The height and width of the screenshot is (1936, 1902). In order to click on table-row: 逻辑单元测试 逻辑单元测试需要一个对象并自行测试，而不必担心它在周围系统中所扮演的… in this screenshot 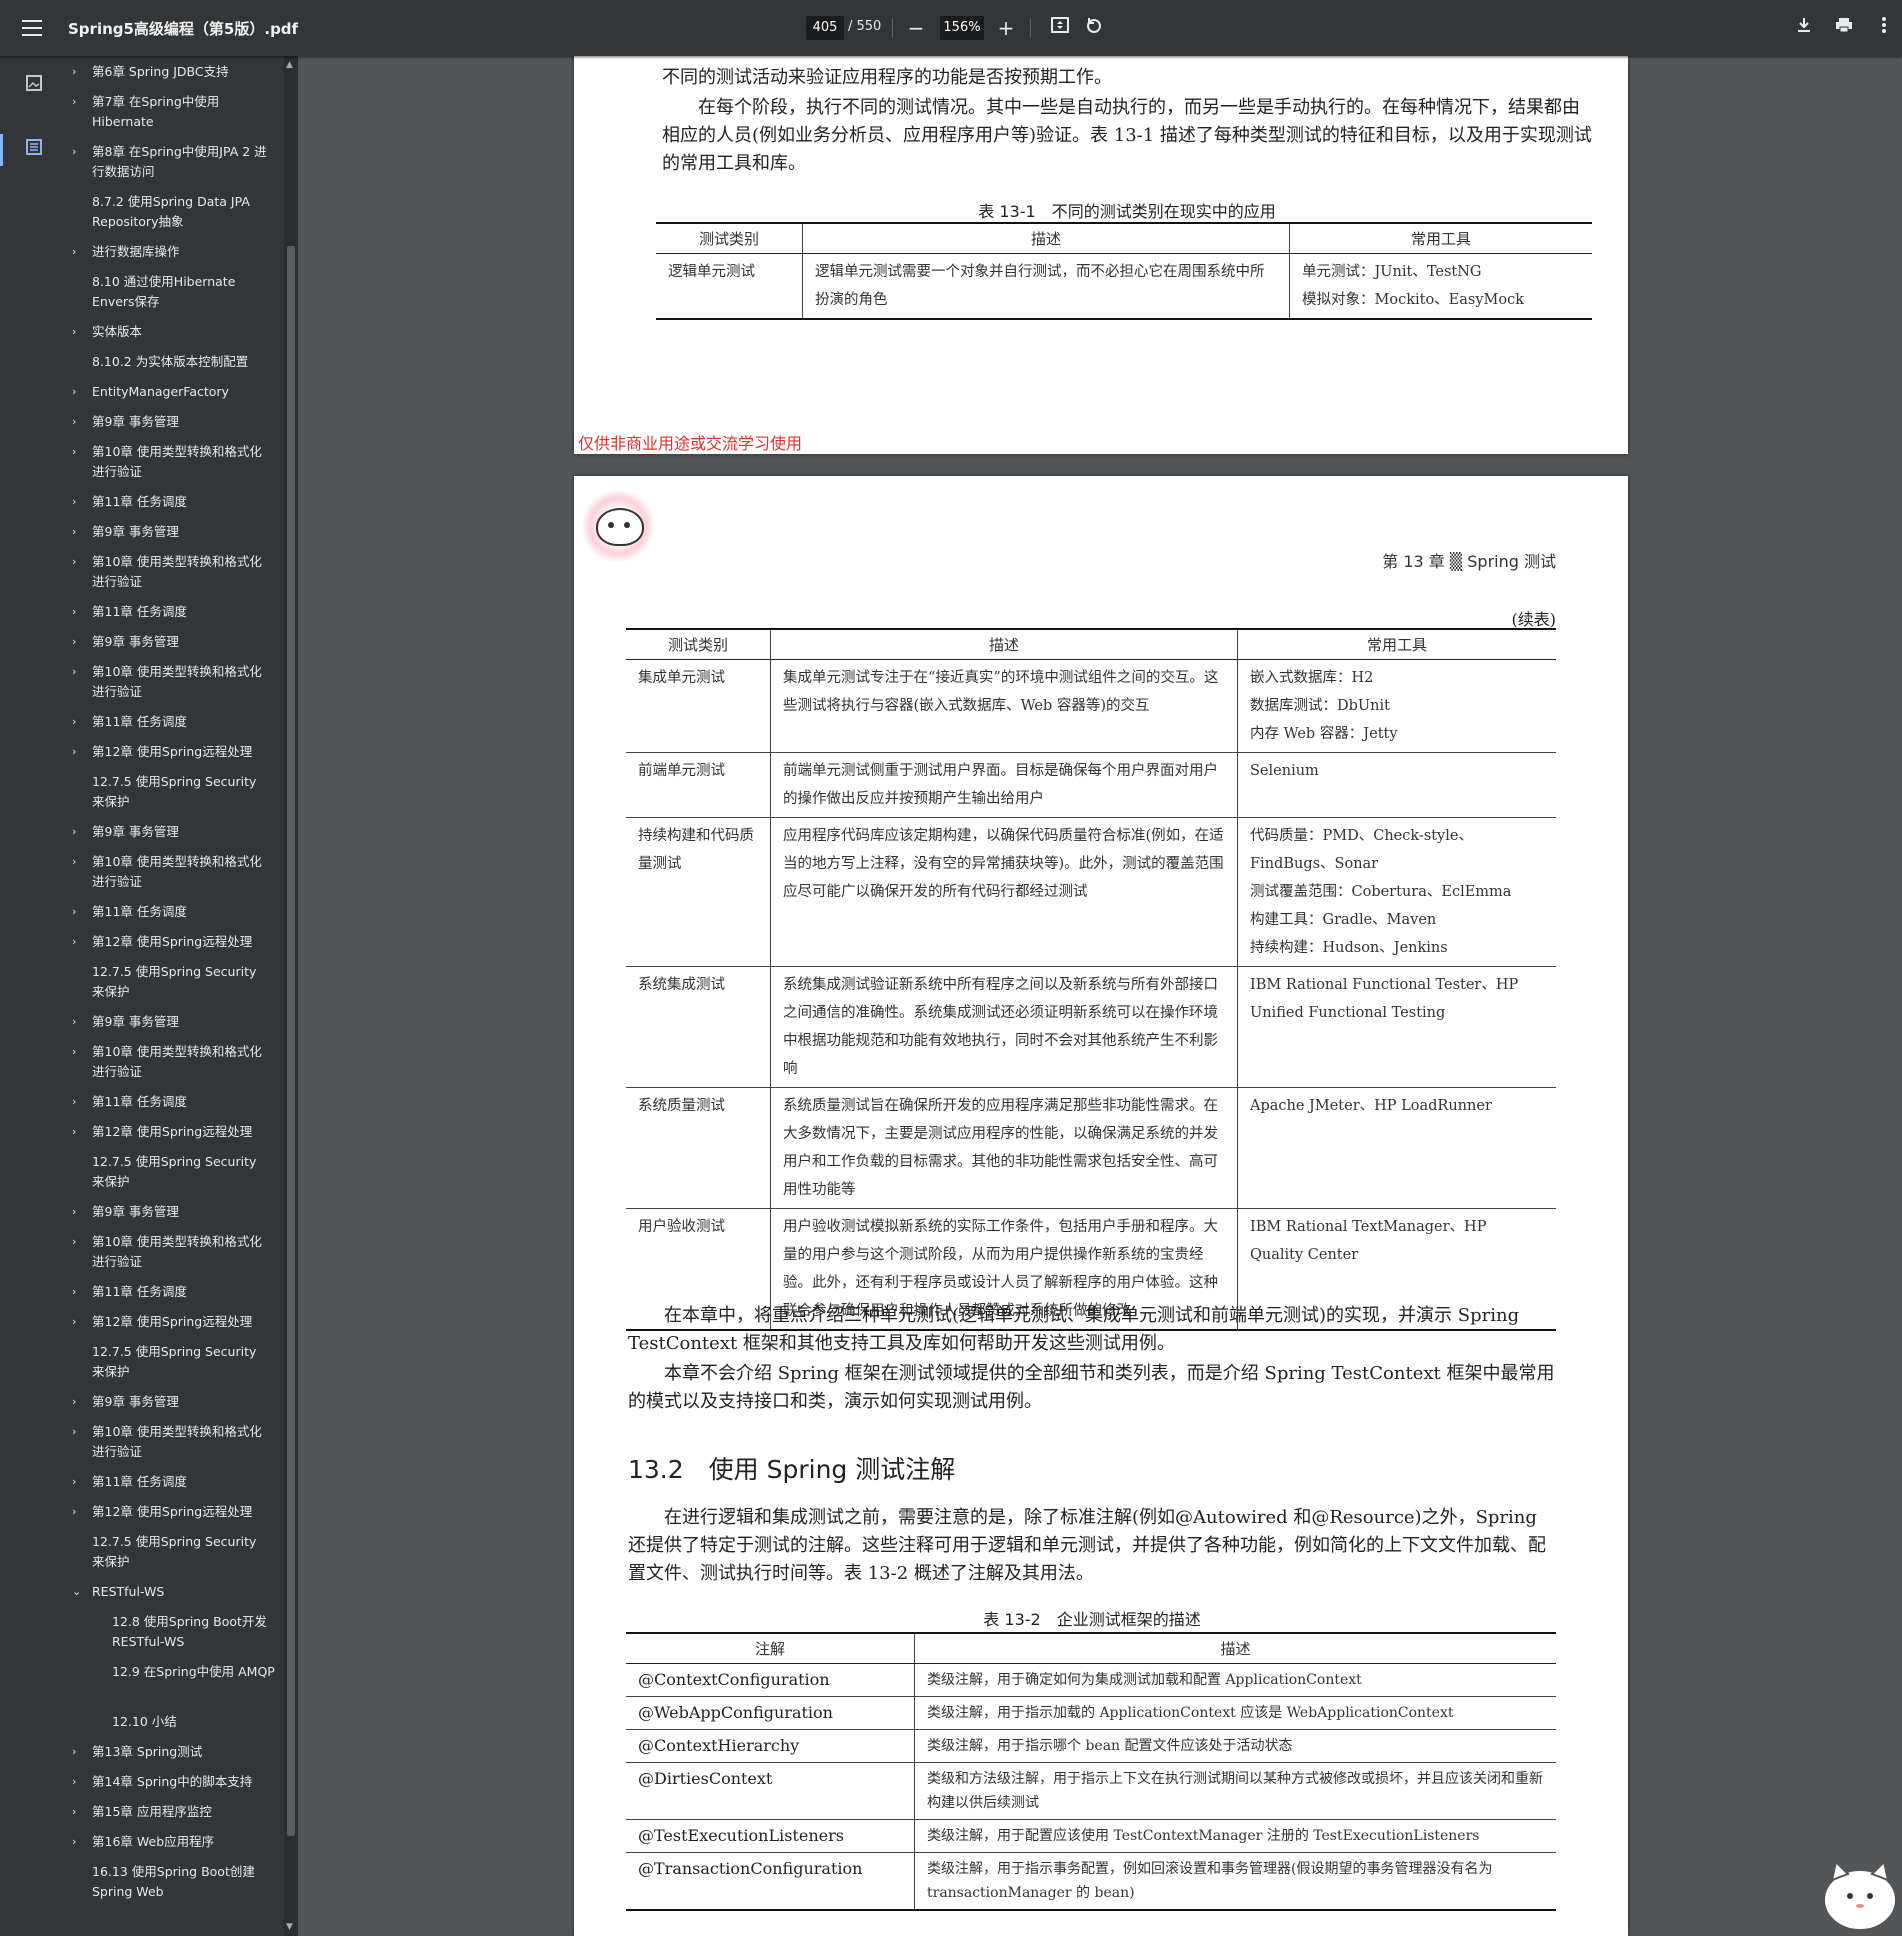, I will do `click(1124, 286)`.